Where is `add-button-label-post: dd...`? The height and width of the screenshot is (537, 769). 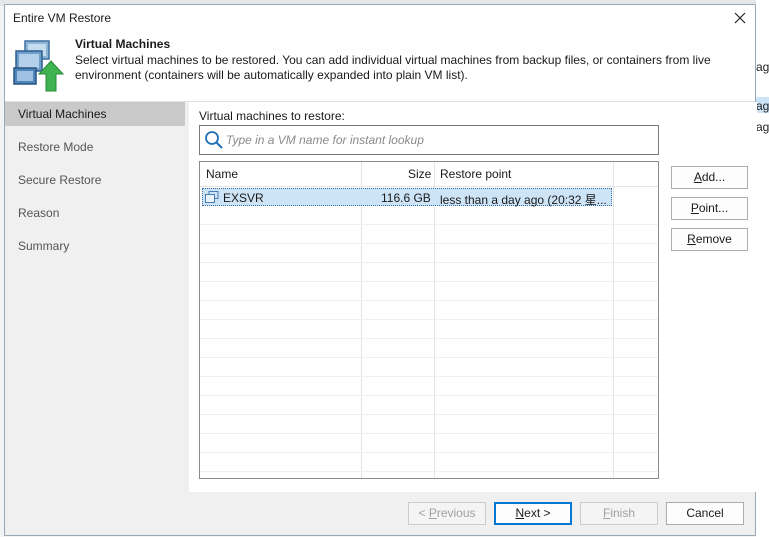
add-button-label-post: dd... is located at coordinates (713, 177).